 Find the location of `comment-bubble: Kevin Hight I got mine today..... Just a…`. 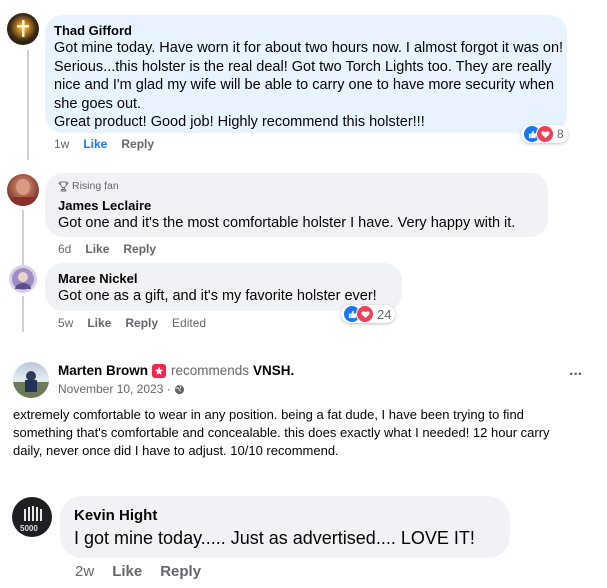

comment-bubble: Kevin Hight I got mine today..... Just a… is located at coordinates (285, 527).